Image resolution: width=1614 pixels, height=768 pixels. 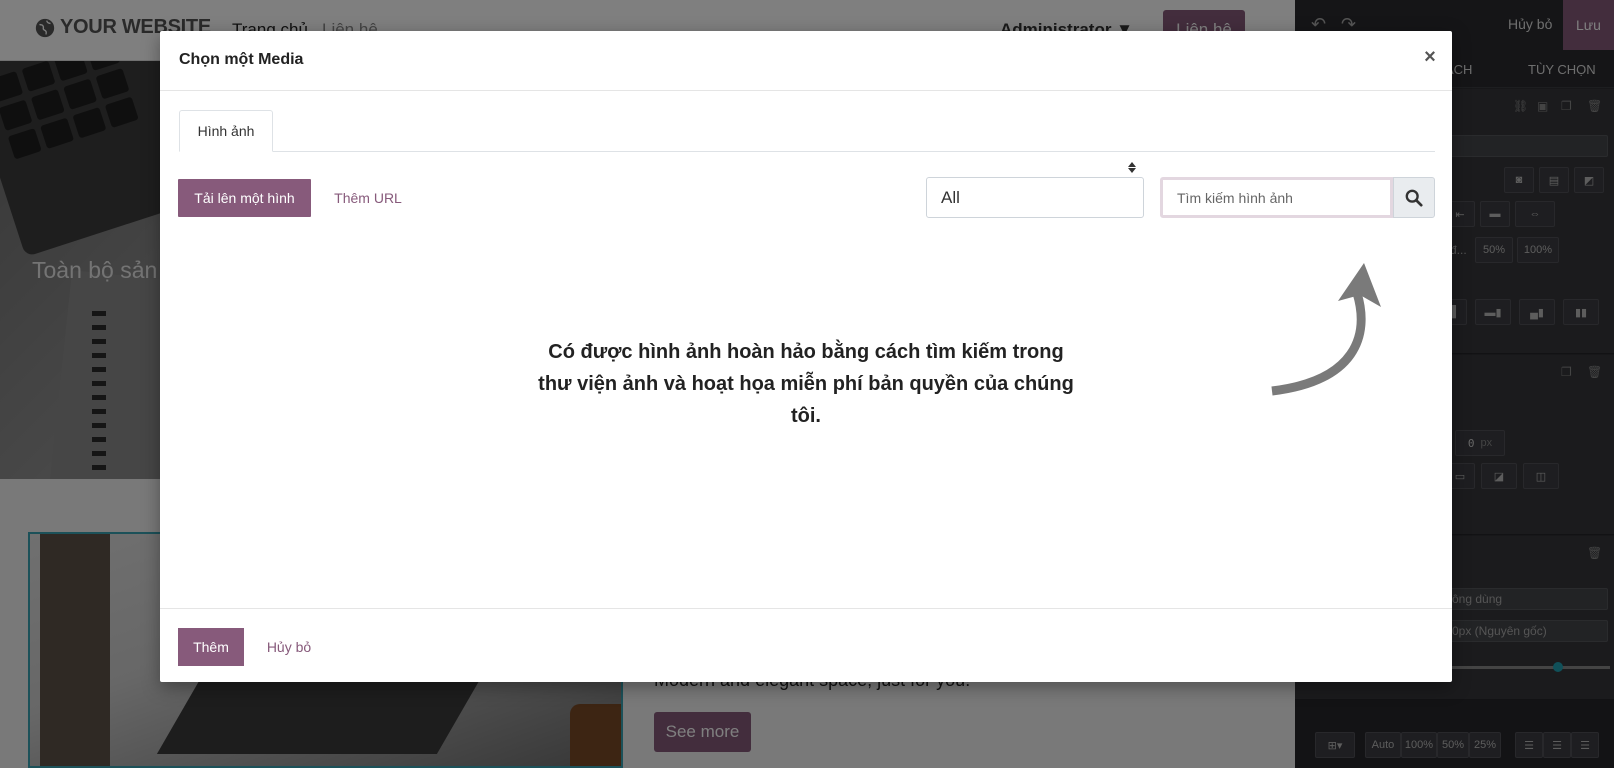 I want to click on add-url-button: Thêm URL, so click(x=368, y=198).